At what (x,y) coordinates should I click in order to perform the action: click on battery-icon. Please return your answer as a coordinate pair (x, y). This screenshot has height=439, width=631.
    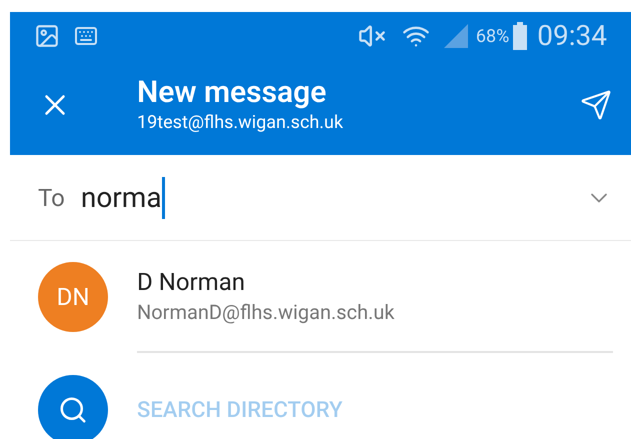
    Looking at the image, I should click on (520, 36).